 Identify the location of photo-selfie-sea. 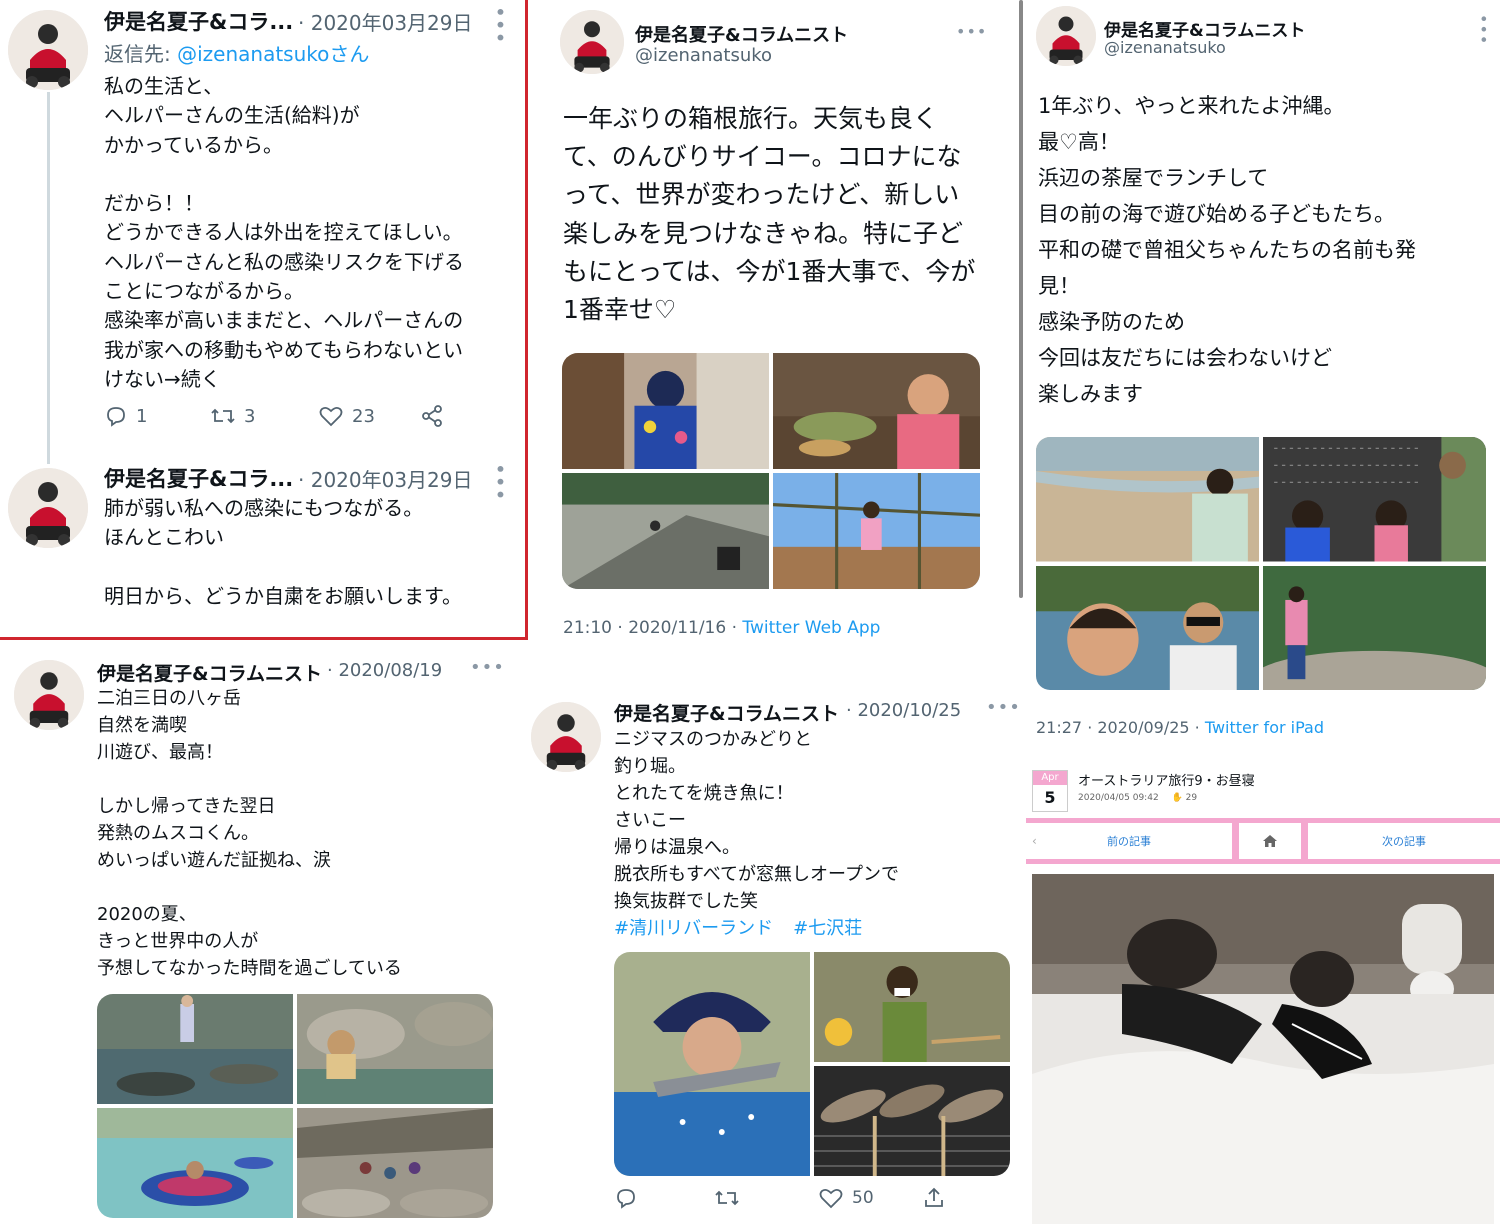
(1147, 627).